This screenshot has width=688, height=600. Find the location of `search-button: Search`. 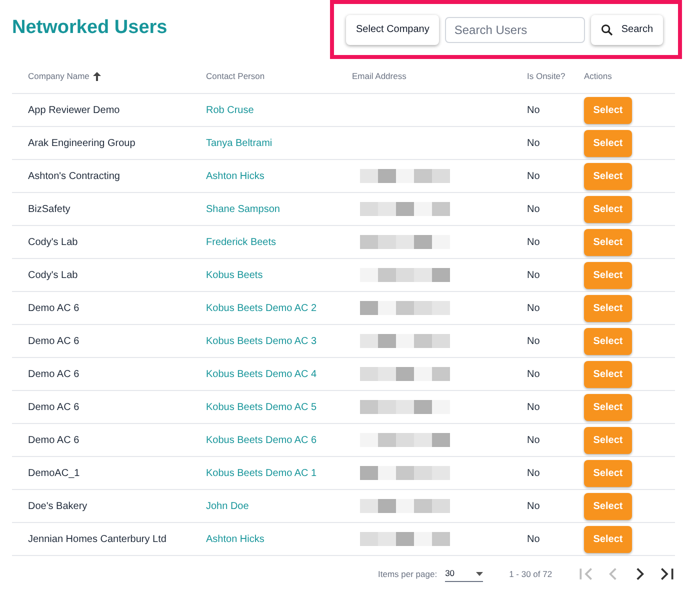

search-button: Search is located at coordinates (627, 29).